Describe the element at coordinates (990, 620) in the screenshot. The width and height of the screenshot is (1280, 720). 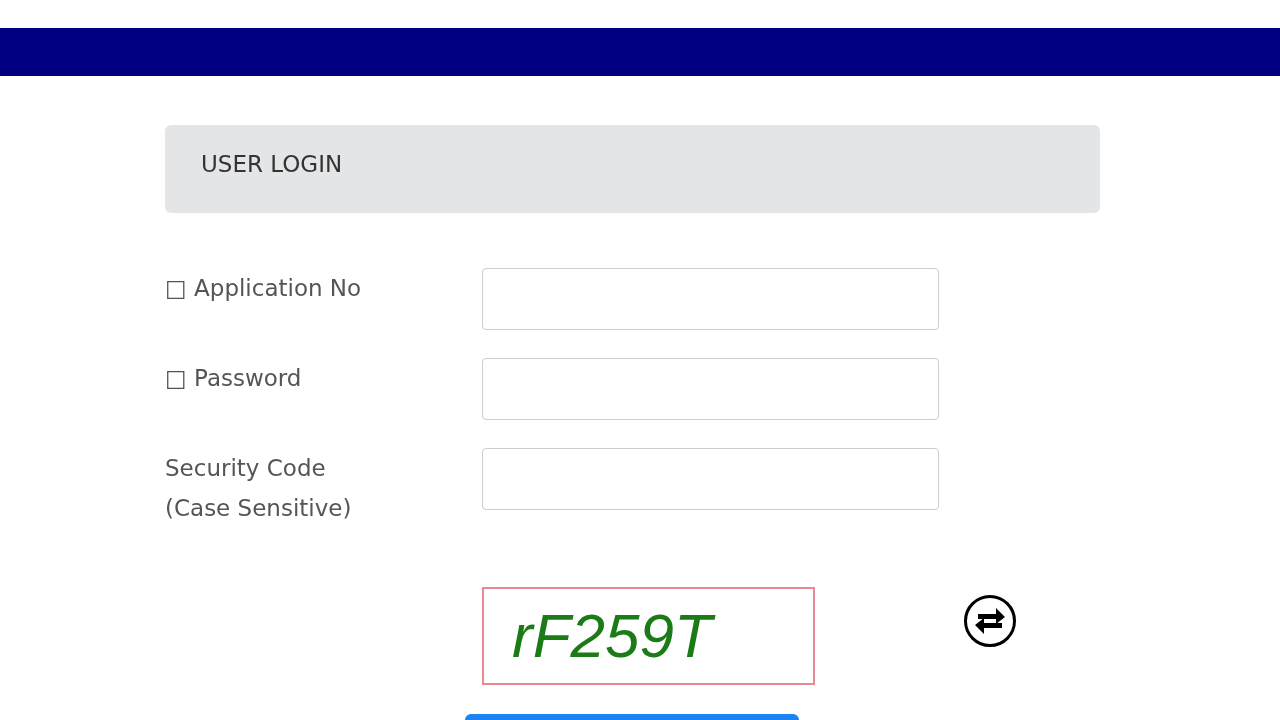
I see `refresh-icon` at that location.